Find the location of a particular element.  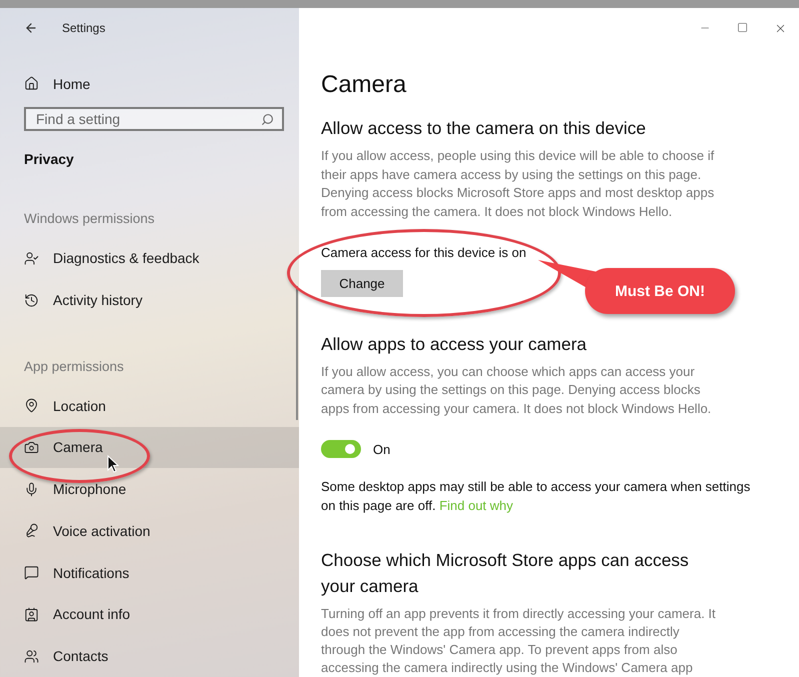

description: Turning off an app prevents it from directly accessing your camera. It does not prevent the app from accessing the camera indirectly through the Windows' Camera app. To prevent apps from also accessing the camera indirectly using the Windows' Camera app is located at coordinates (519, 641).